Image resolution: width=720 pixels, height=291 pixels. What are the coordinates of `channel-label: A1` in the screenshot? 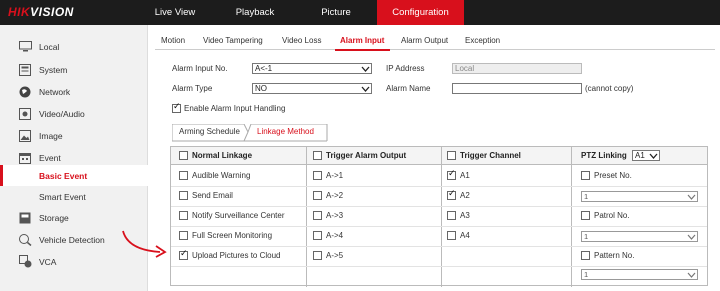 It's located at (465, 175).